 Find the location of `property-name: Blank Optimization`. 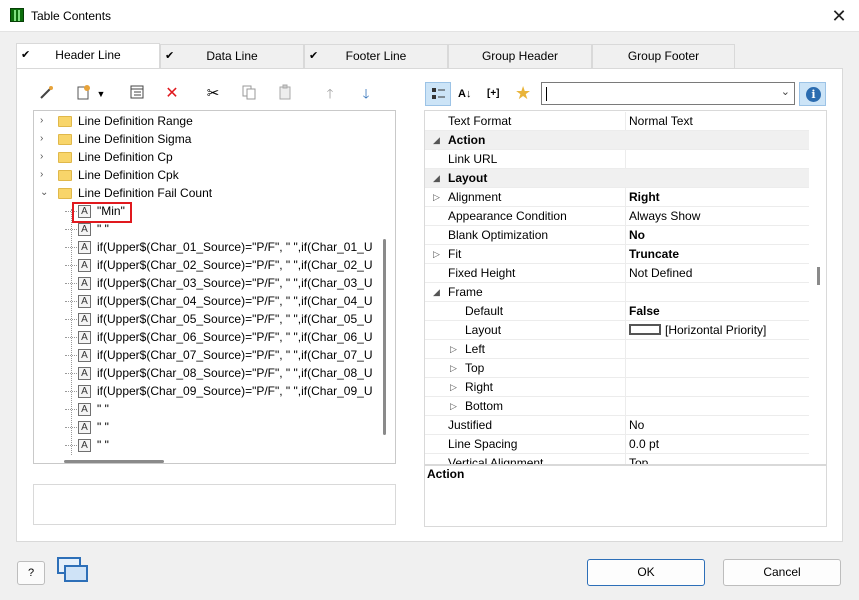

property-name: Blank Optimization is located at coordinates (498, 235).